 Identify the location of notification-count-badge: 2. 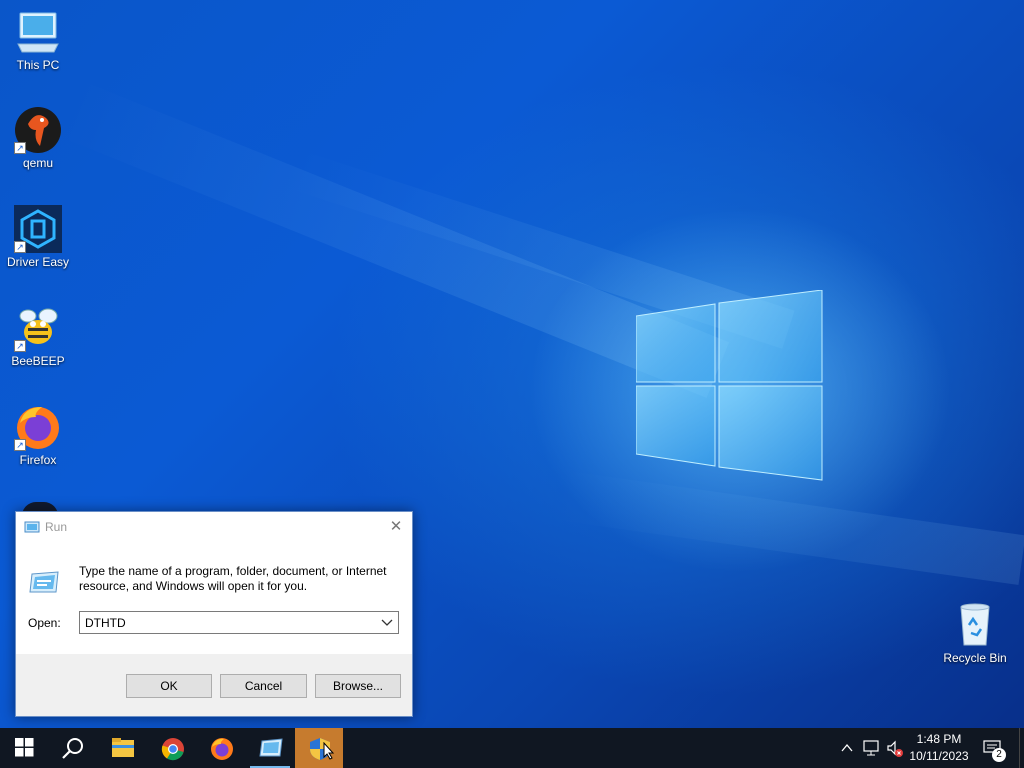
(999, 755).